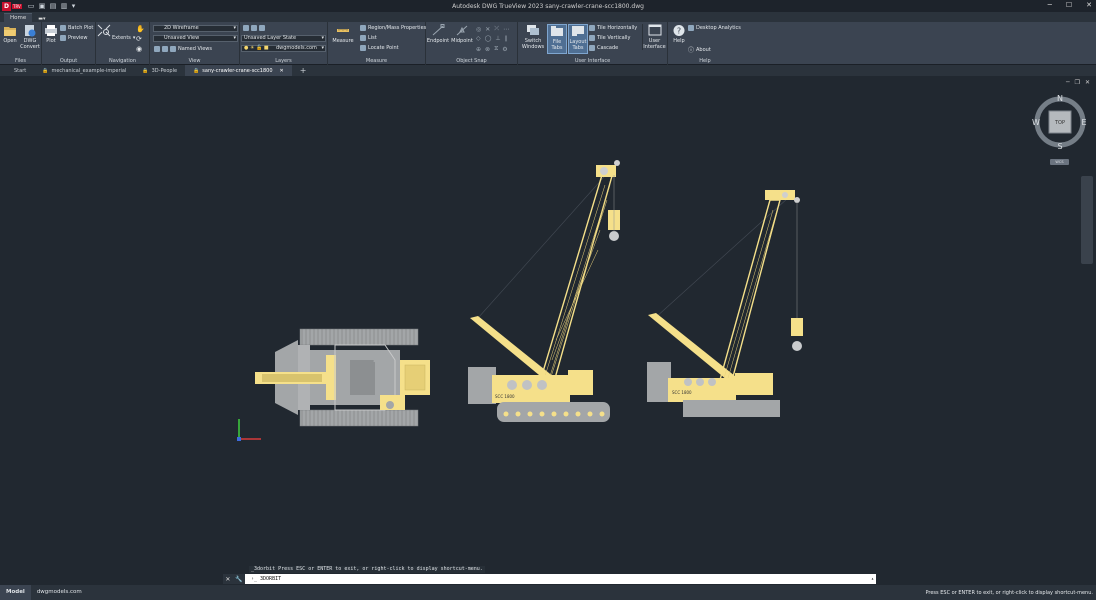 The image size is (1096, 600). What do you see at coordinates (234, 579) in the screenshot?
I see `command-line-buttons: ✕ 🔧` at bounding box center [234, 579].